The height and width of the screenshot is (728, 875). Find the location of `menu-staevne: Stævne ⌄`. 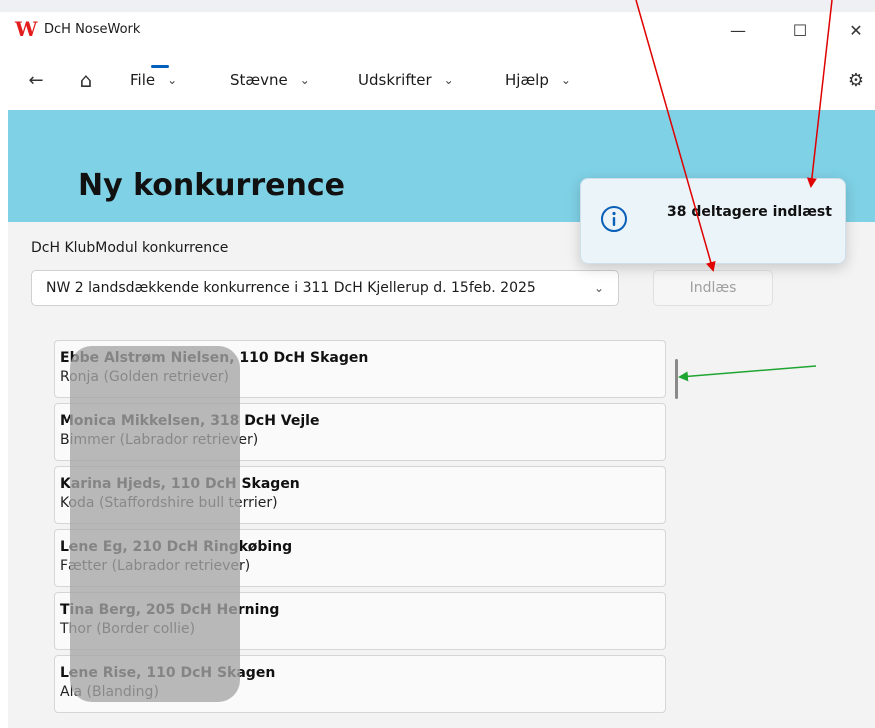

menu-staevne: Stævne ⌄ is located at coordinates (270, 80).